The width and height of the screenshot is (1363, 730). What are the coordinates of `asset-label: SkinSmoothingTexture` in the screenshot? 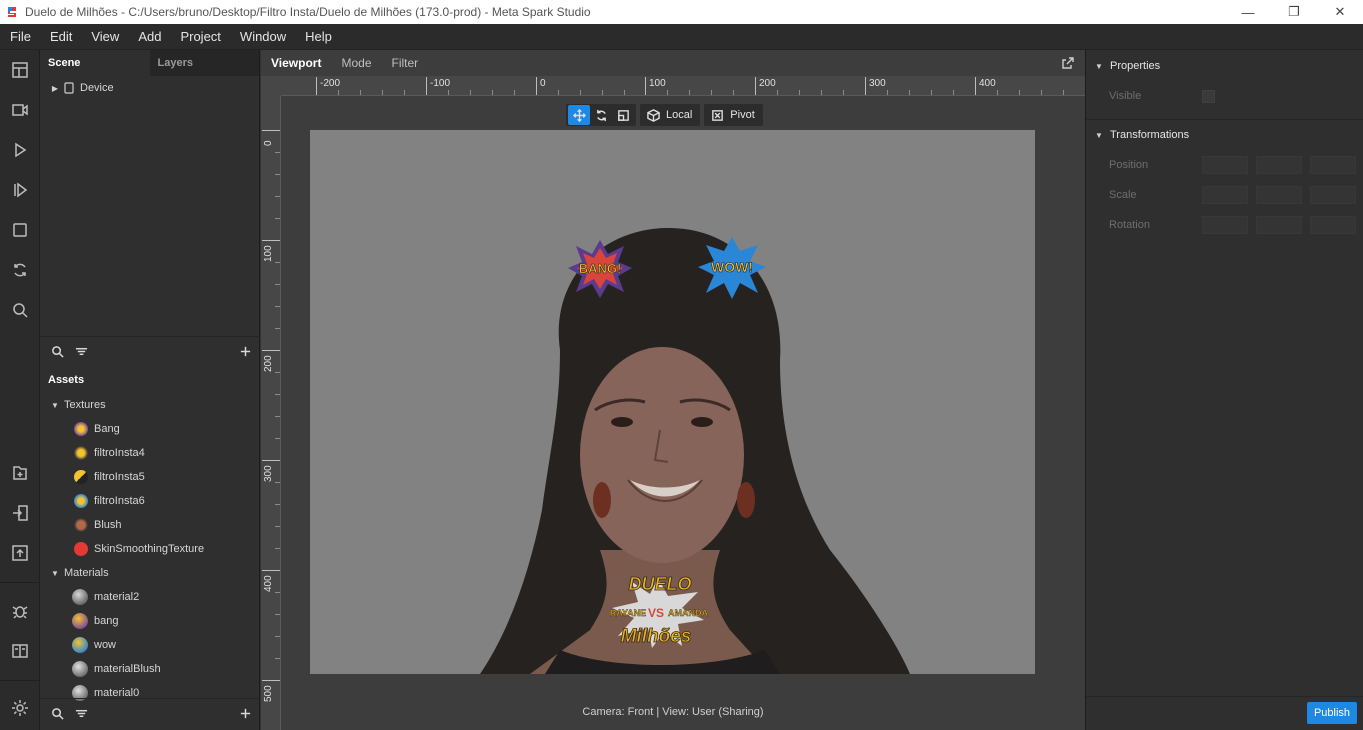 It's located at (149, 549).